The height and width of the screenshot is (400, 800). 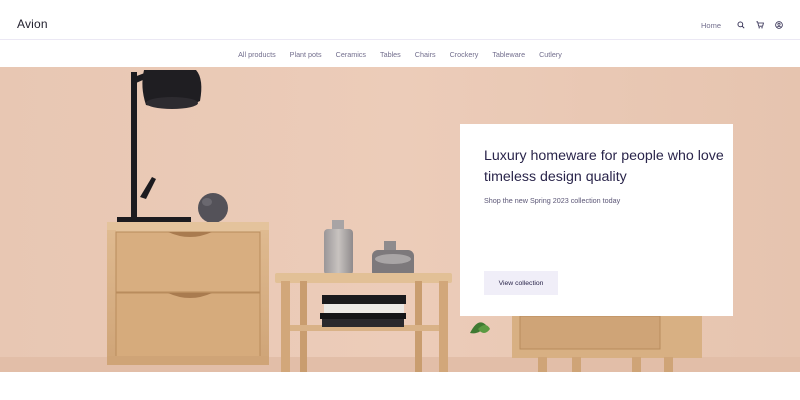 I want to click on category-tables: Tables, so click(x=390, y=54).